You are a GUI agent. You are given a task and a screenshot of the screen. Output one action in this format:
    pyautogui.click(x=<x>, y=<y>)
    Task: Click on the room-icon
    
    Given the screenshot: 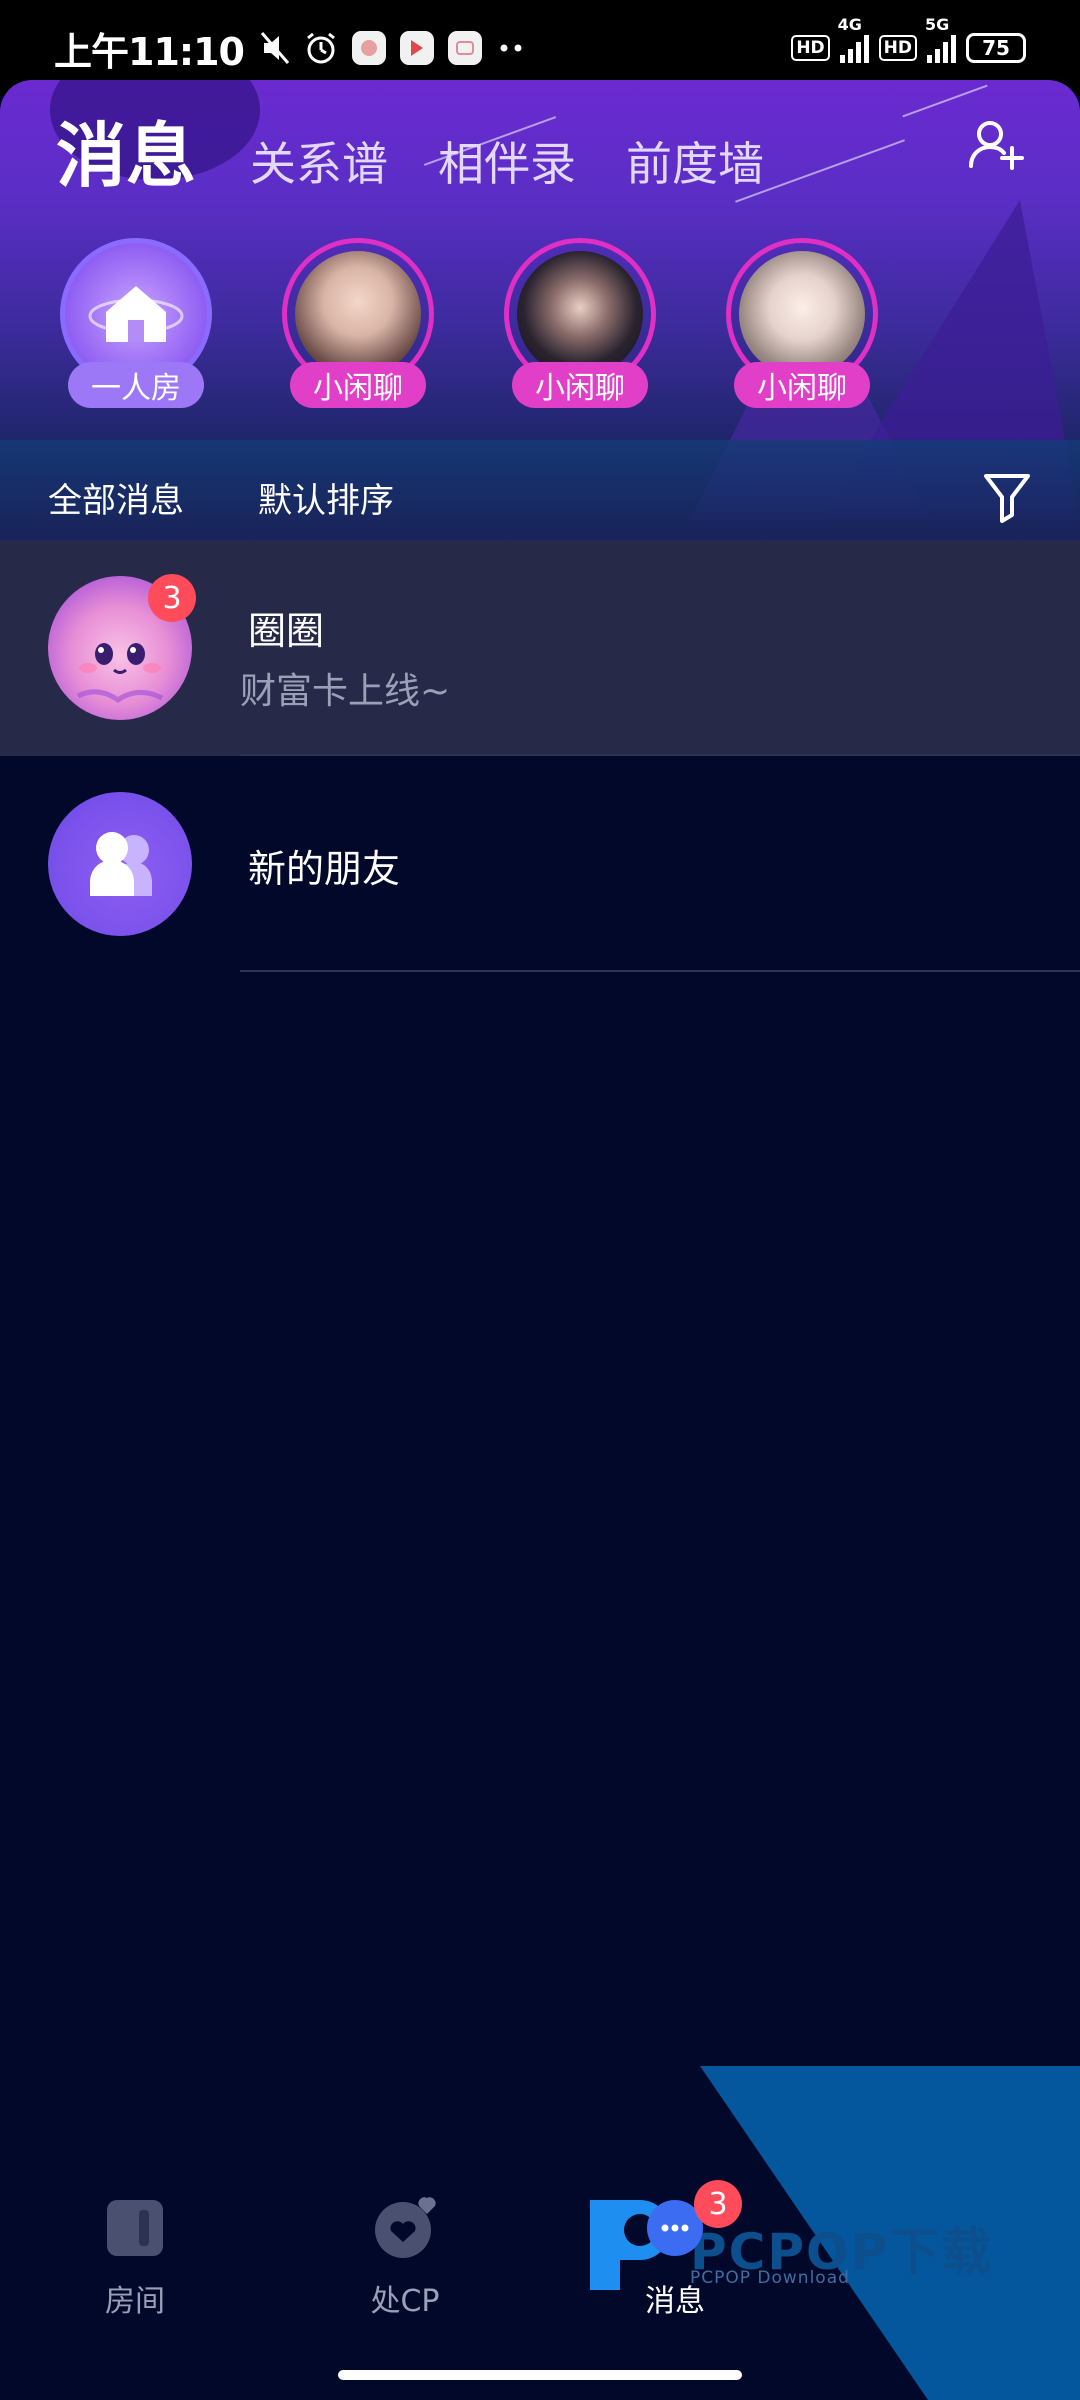 What is the action you would take?
    pyautogui.click(x=135, y=2228)
    